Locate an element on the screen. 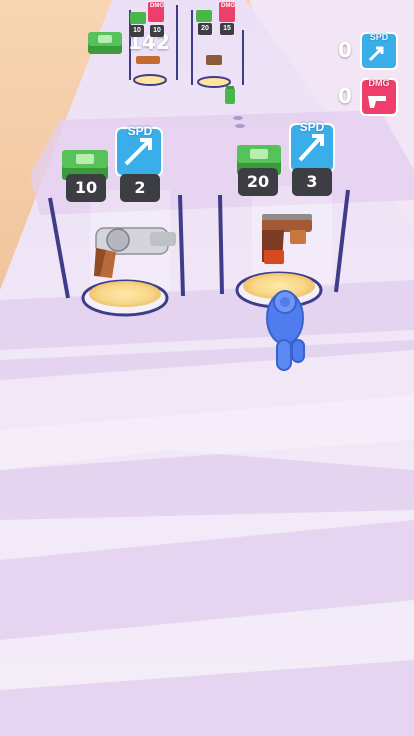  far-gate-money-cost: 10 is located at coordinates (137, 31).